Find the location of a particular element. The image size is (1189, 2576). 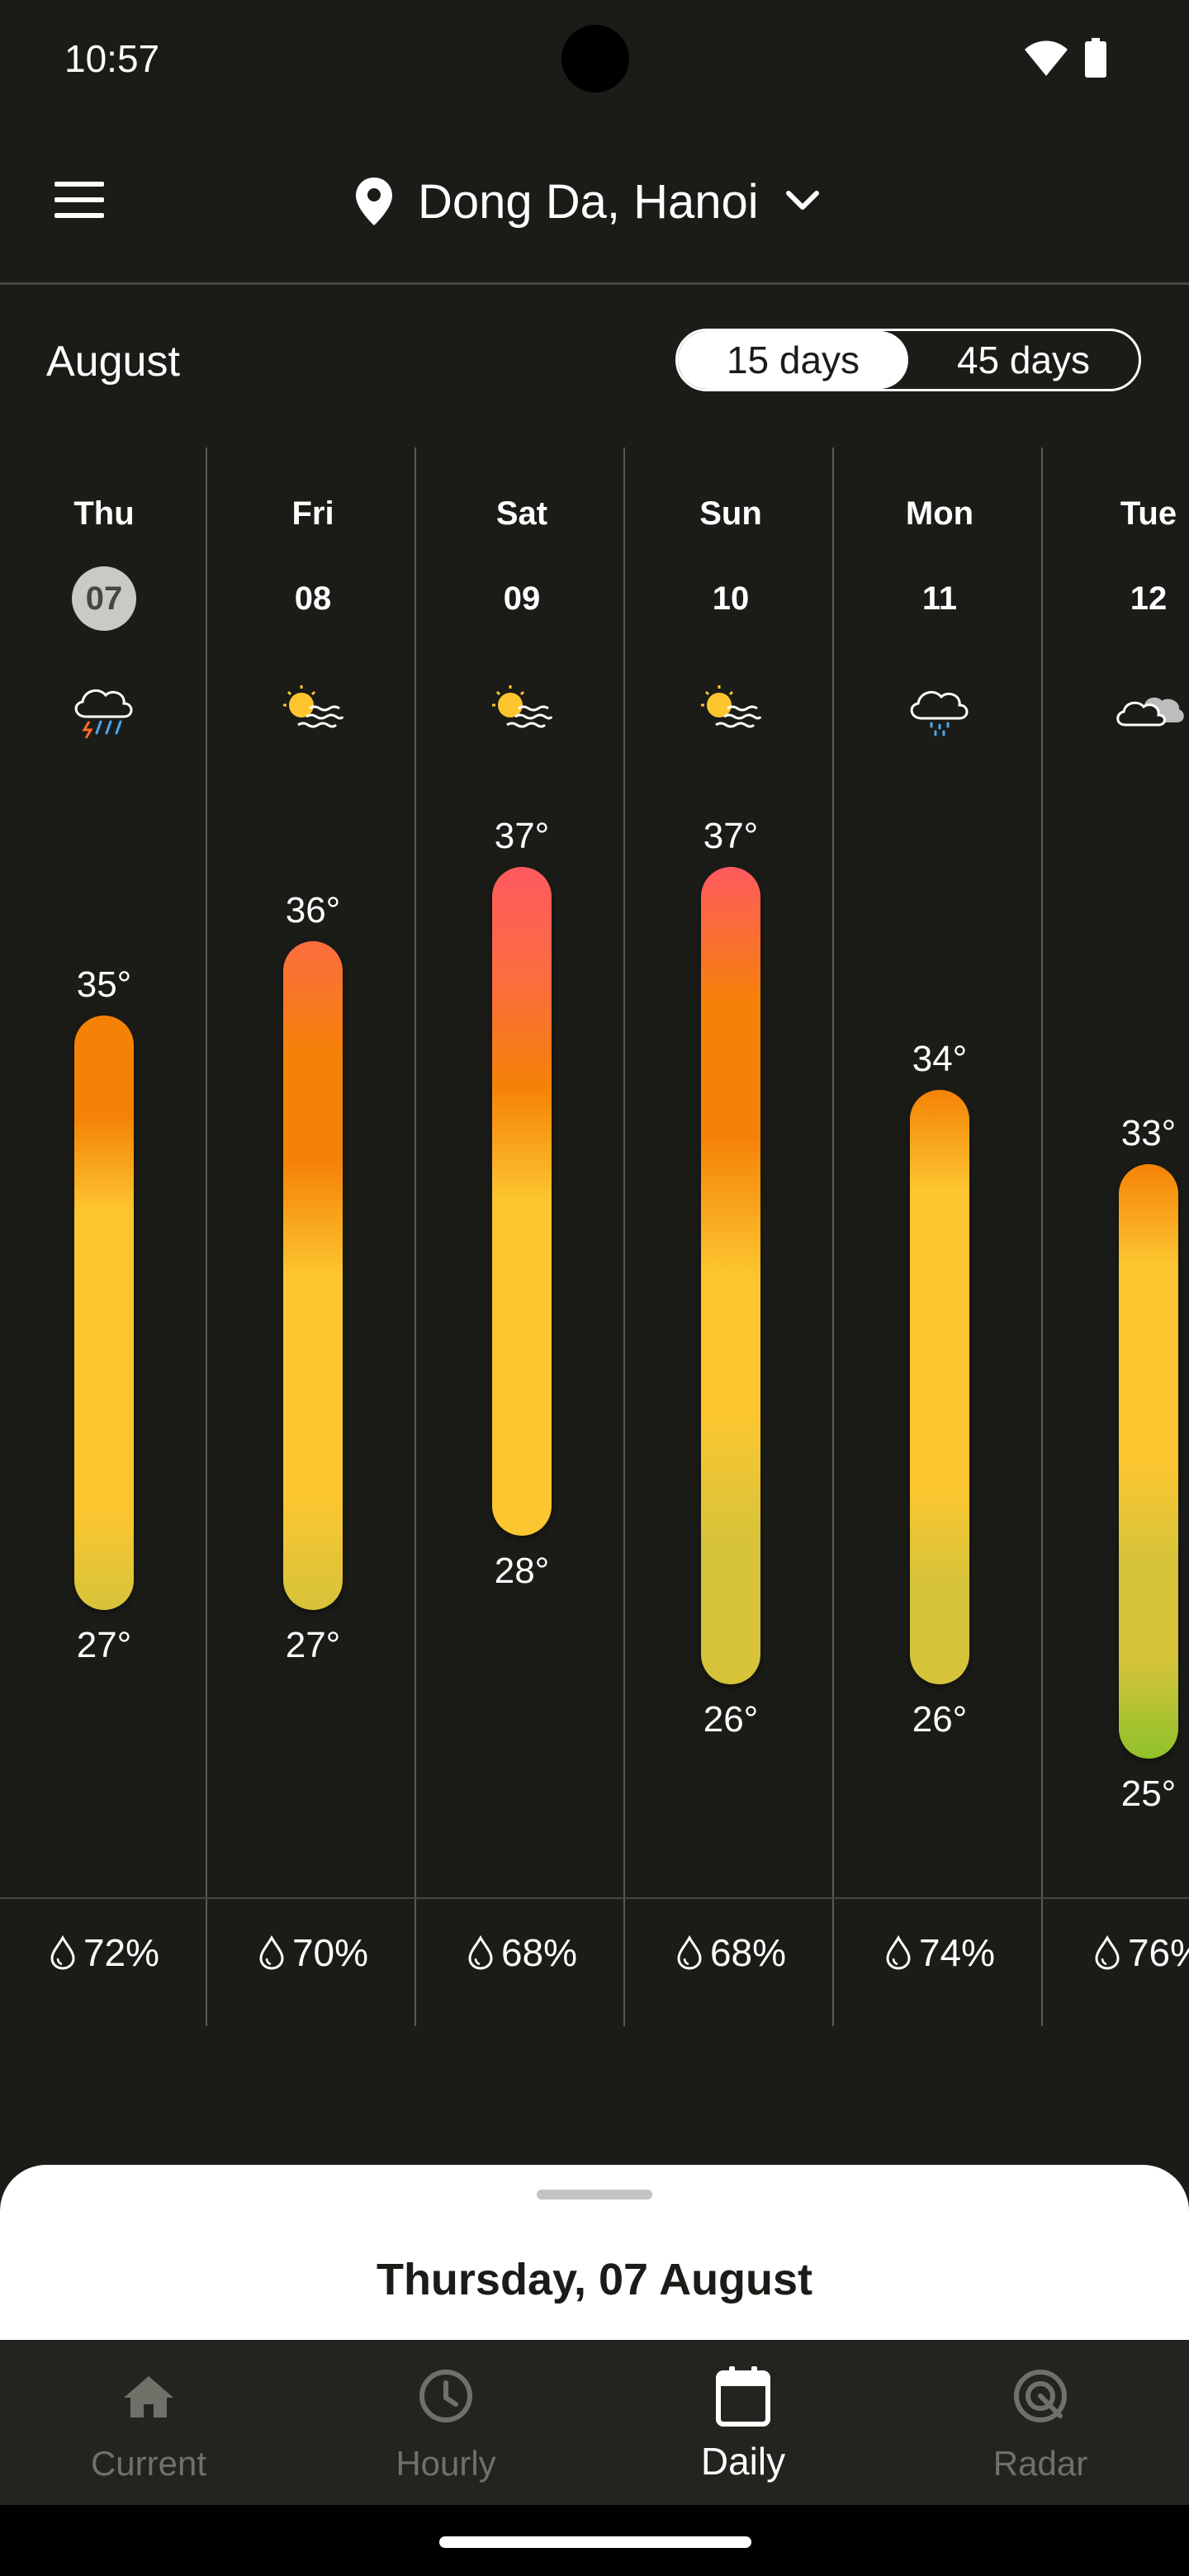

cloudy-icon is located at coordinates (1150, 712).